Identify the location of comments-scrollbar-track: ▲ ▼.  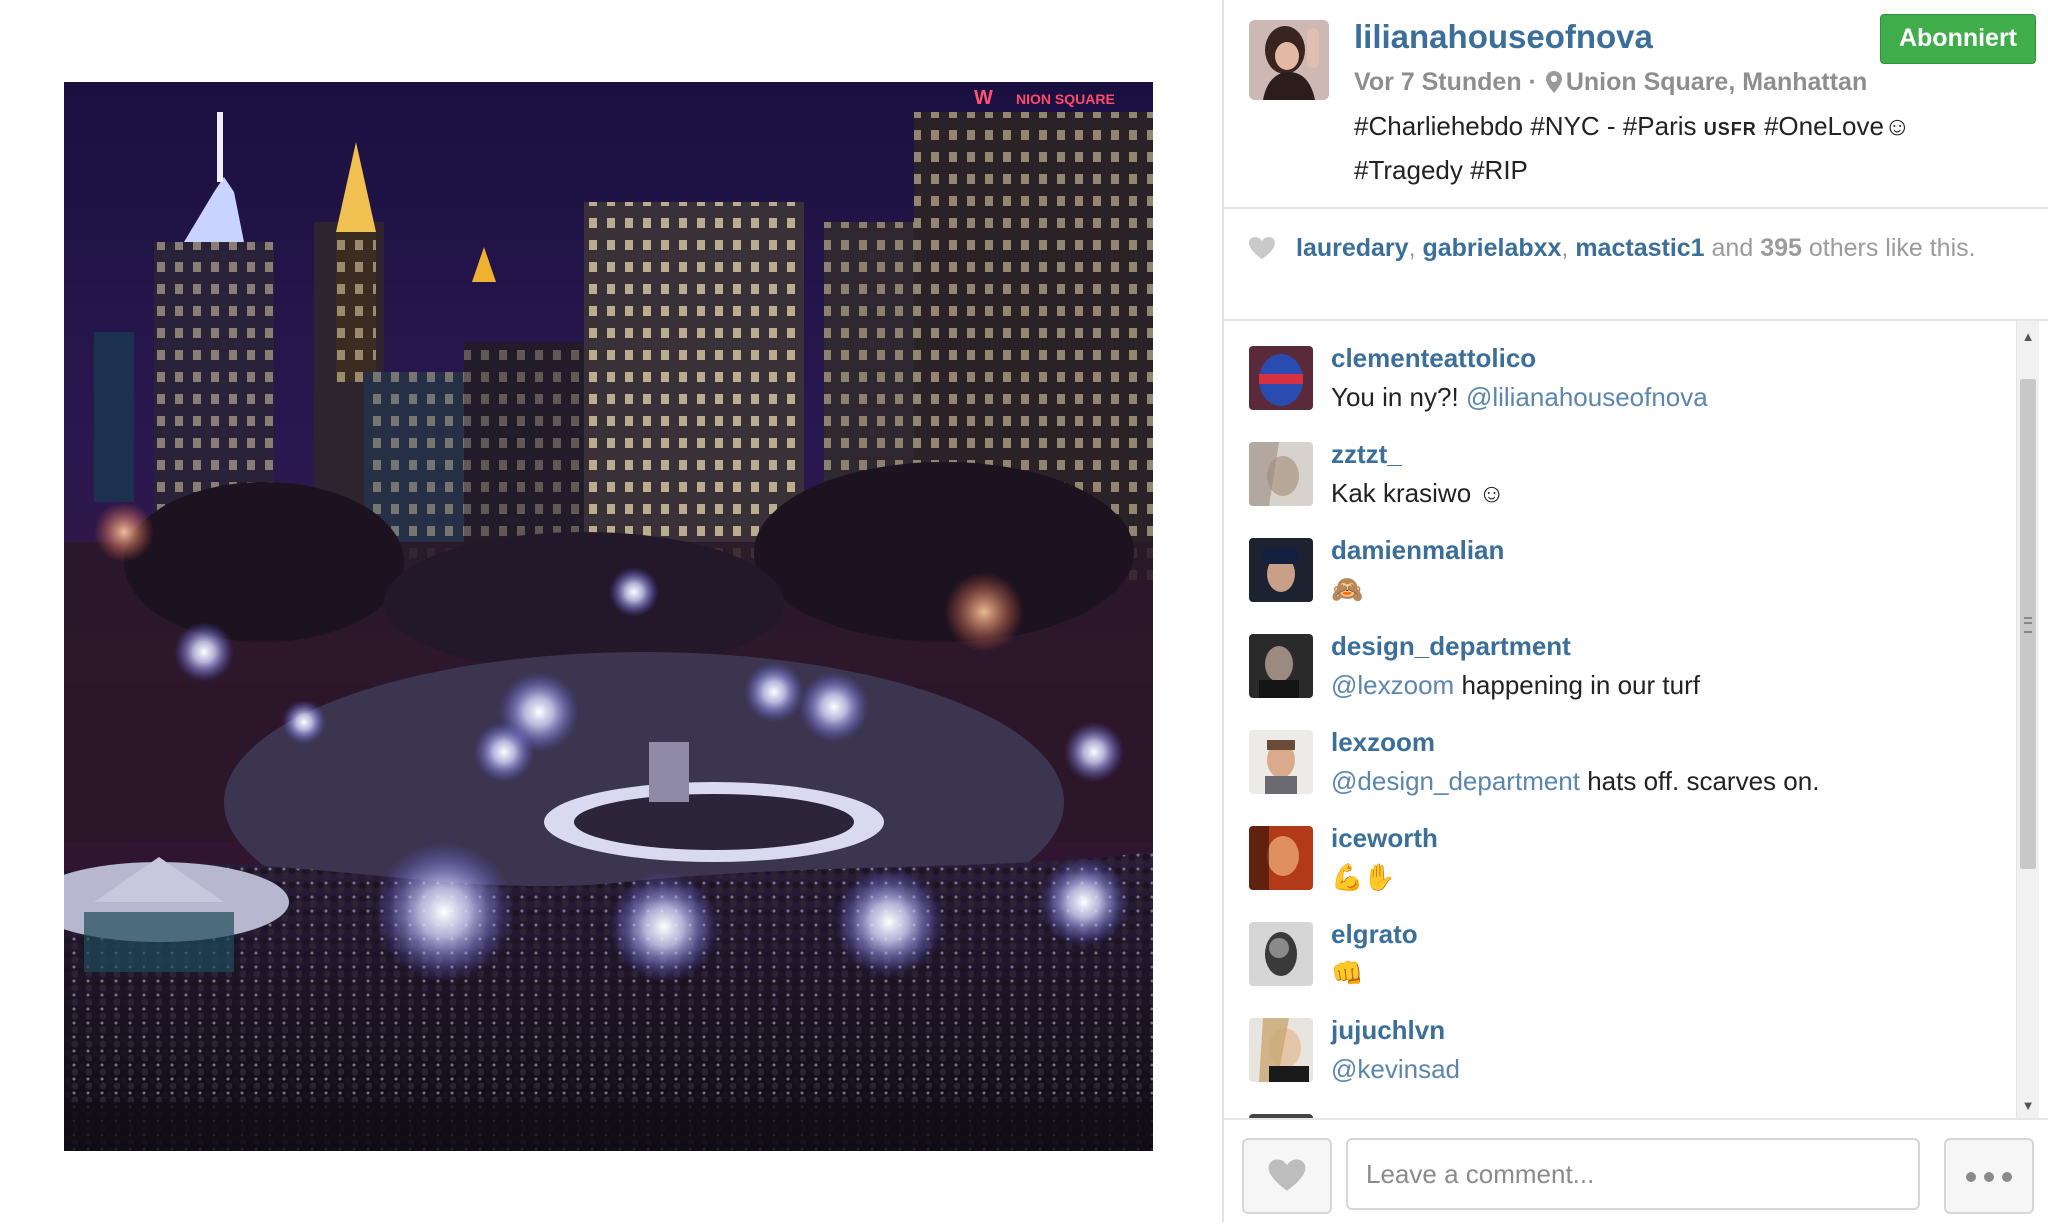
(2027, 719).